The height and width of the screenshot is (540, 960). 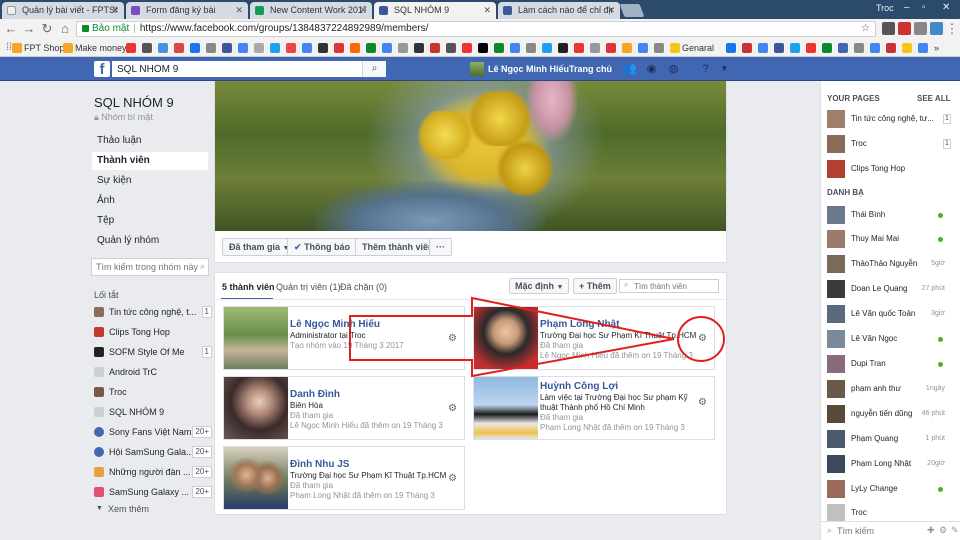 I want to click on new-tab-button, so click(x=632, y=10).